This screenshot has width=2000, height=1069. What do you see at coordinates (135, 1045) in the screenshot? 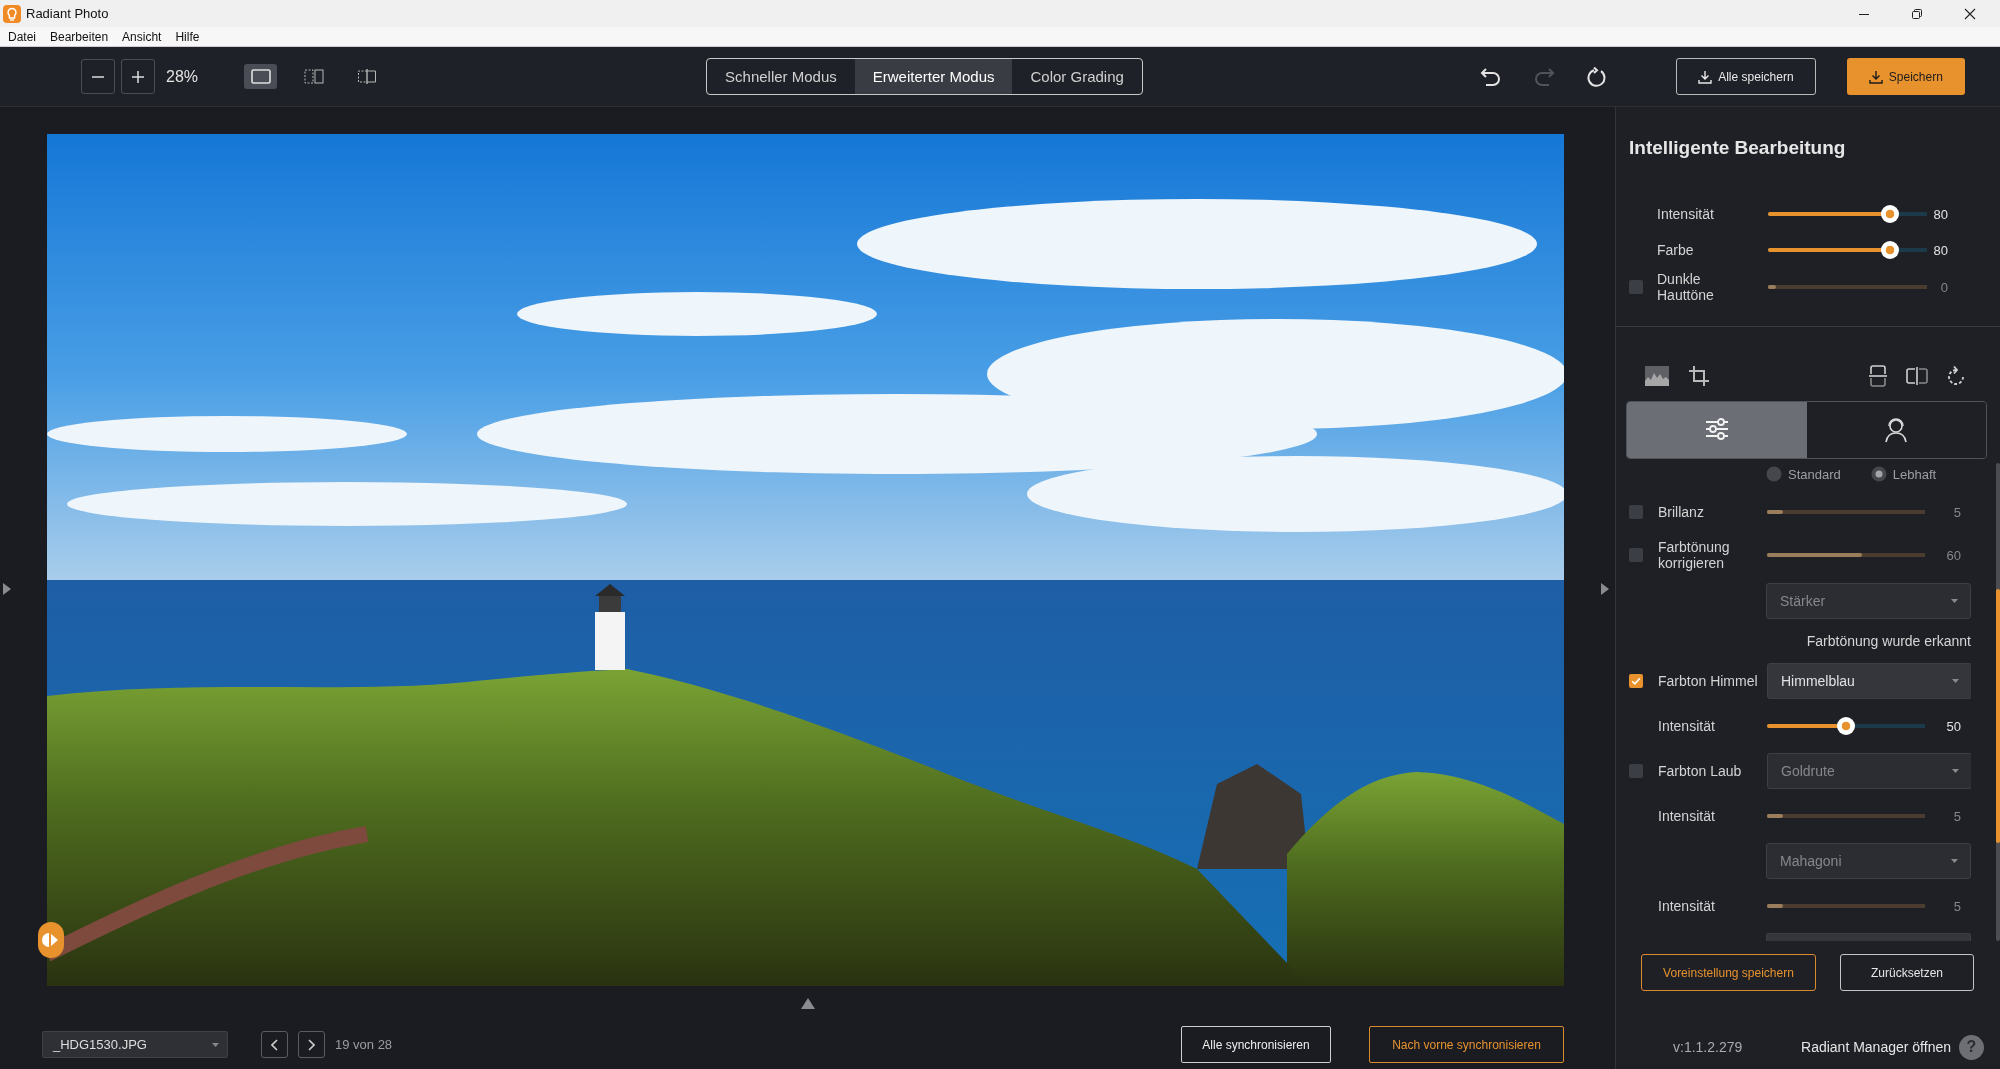
I see `file-dropdown: _HDG1530.JPG` at bounding box center [135, 1045].